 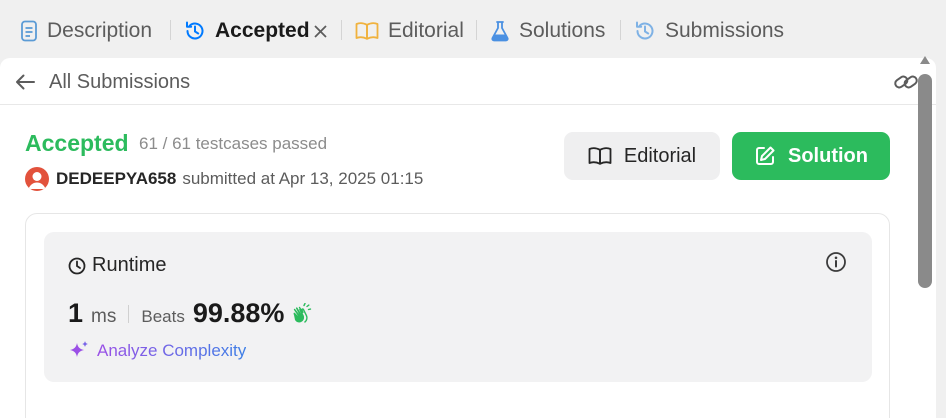 What do you see at coordinates (660, 155) in the screenshot?
I see `editorial-button-label: Editorial` at bounding box center [660, 155].